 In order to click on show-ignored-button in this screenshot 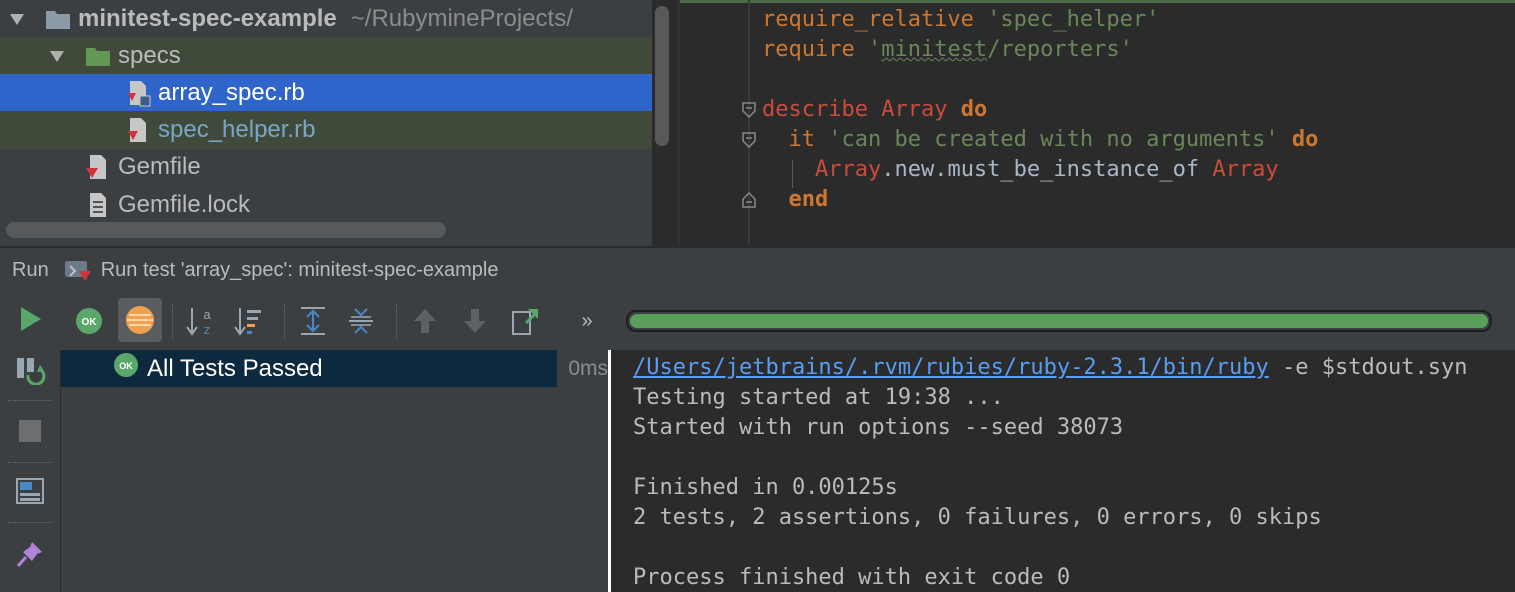, I will do `click(140, 320)`.